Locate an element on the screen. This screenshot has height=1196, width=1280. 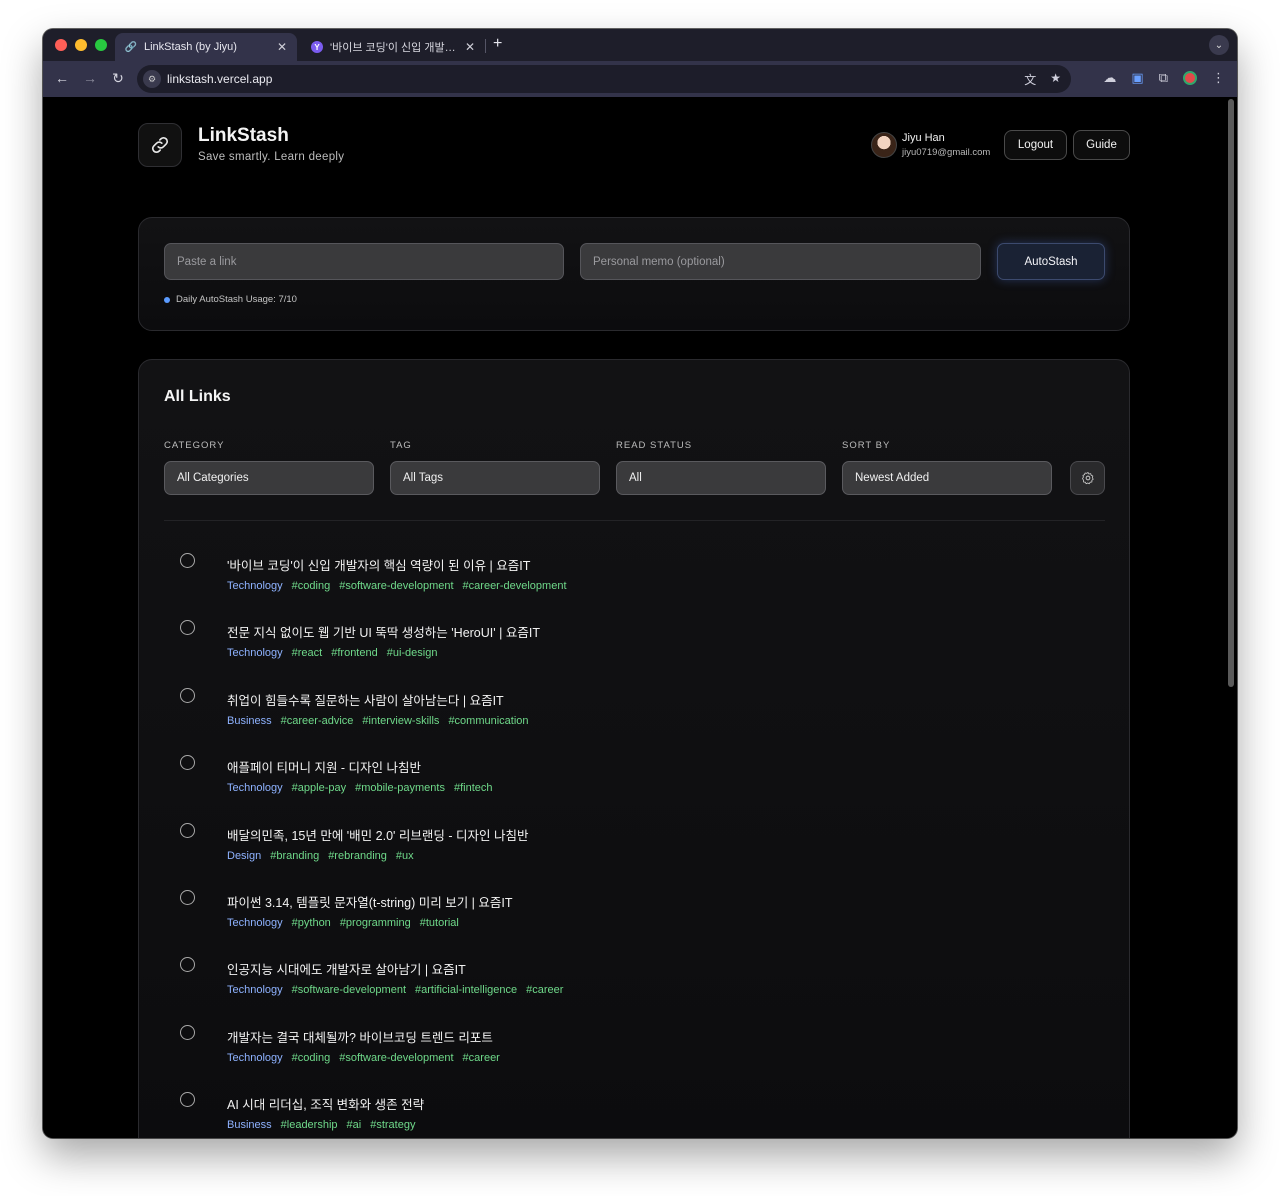
tag-chip: #ai is located at coordinates (354, 1125).